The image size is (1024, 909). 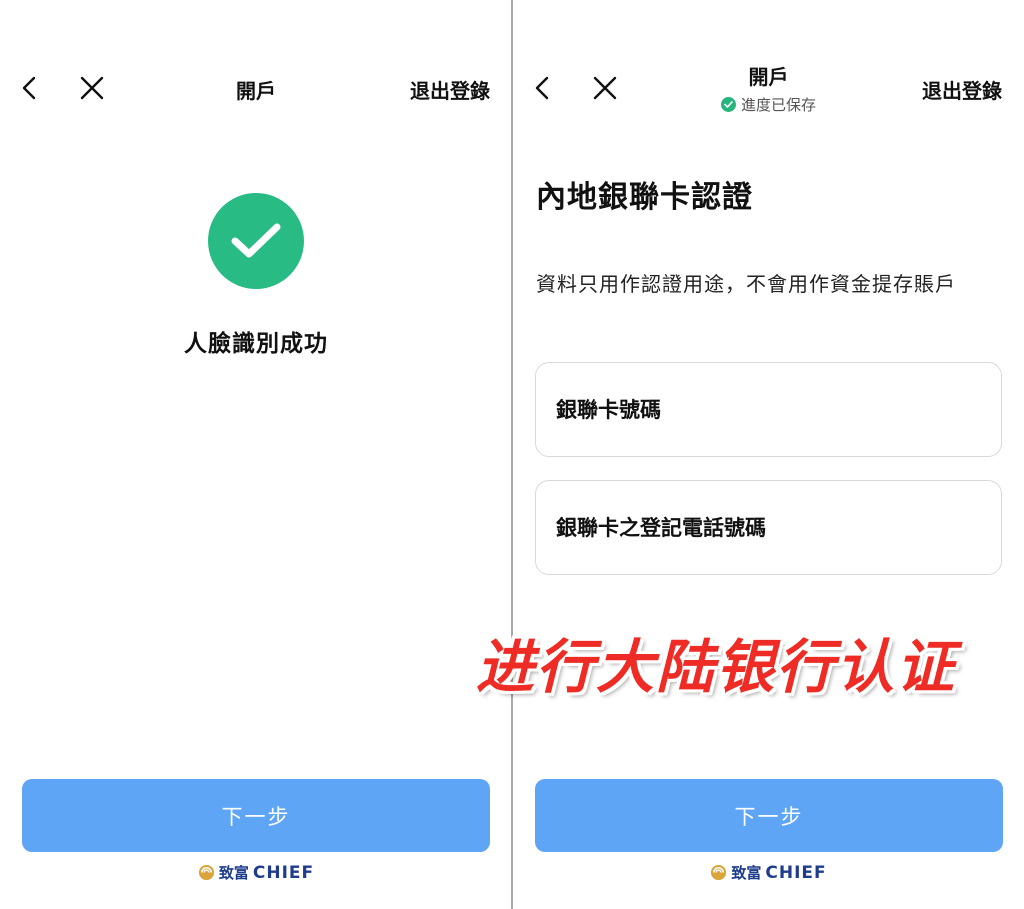 What do you see at coordinates (716, 667) in the screenshot?
I see `overlay-caption: 进行大陆银行认证` at bounding box center [716, 667].